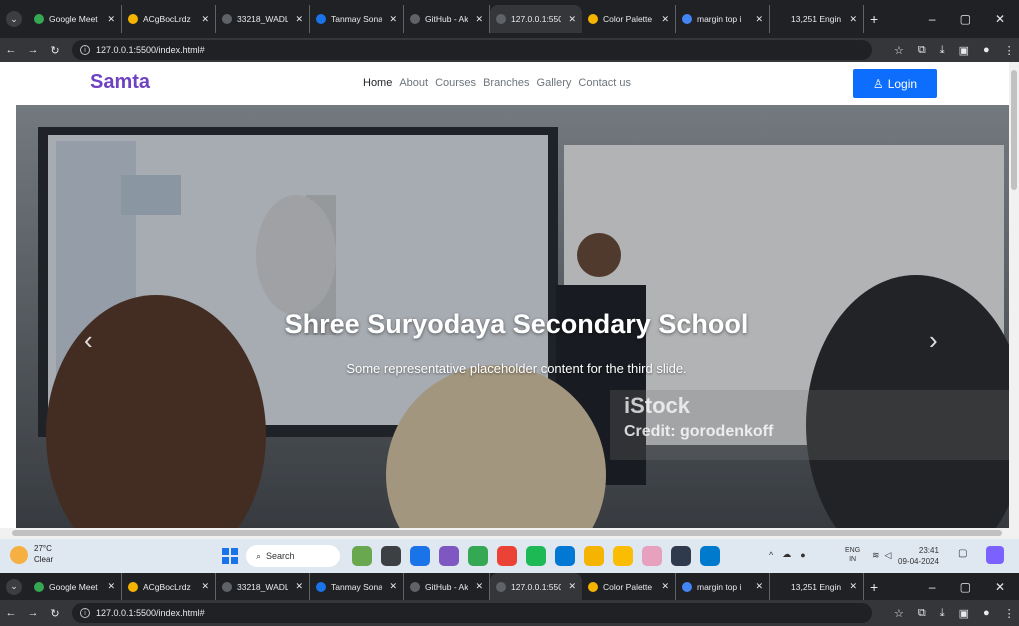  Describe the element at coordinates (995, 555) in the screenshot. I see `copilot-icon` at that location.